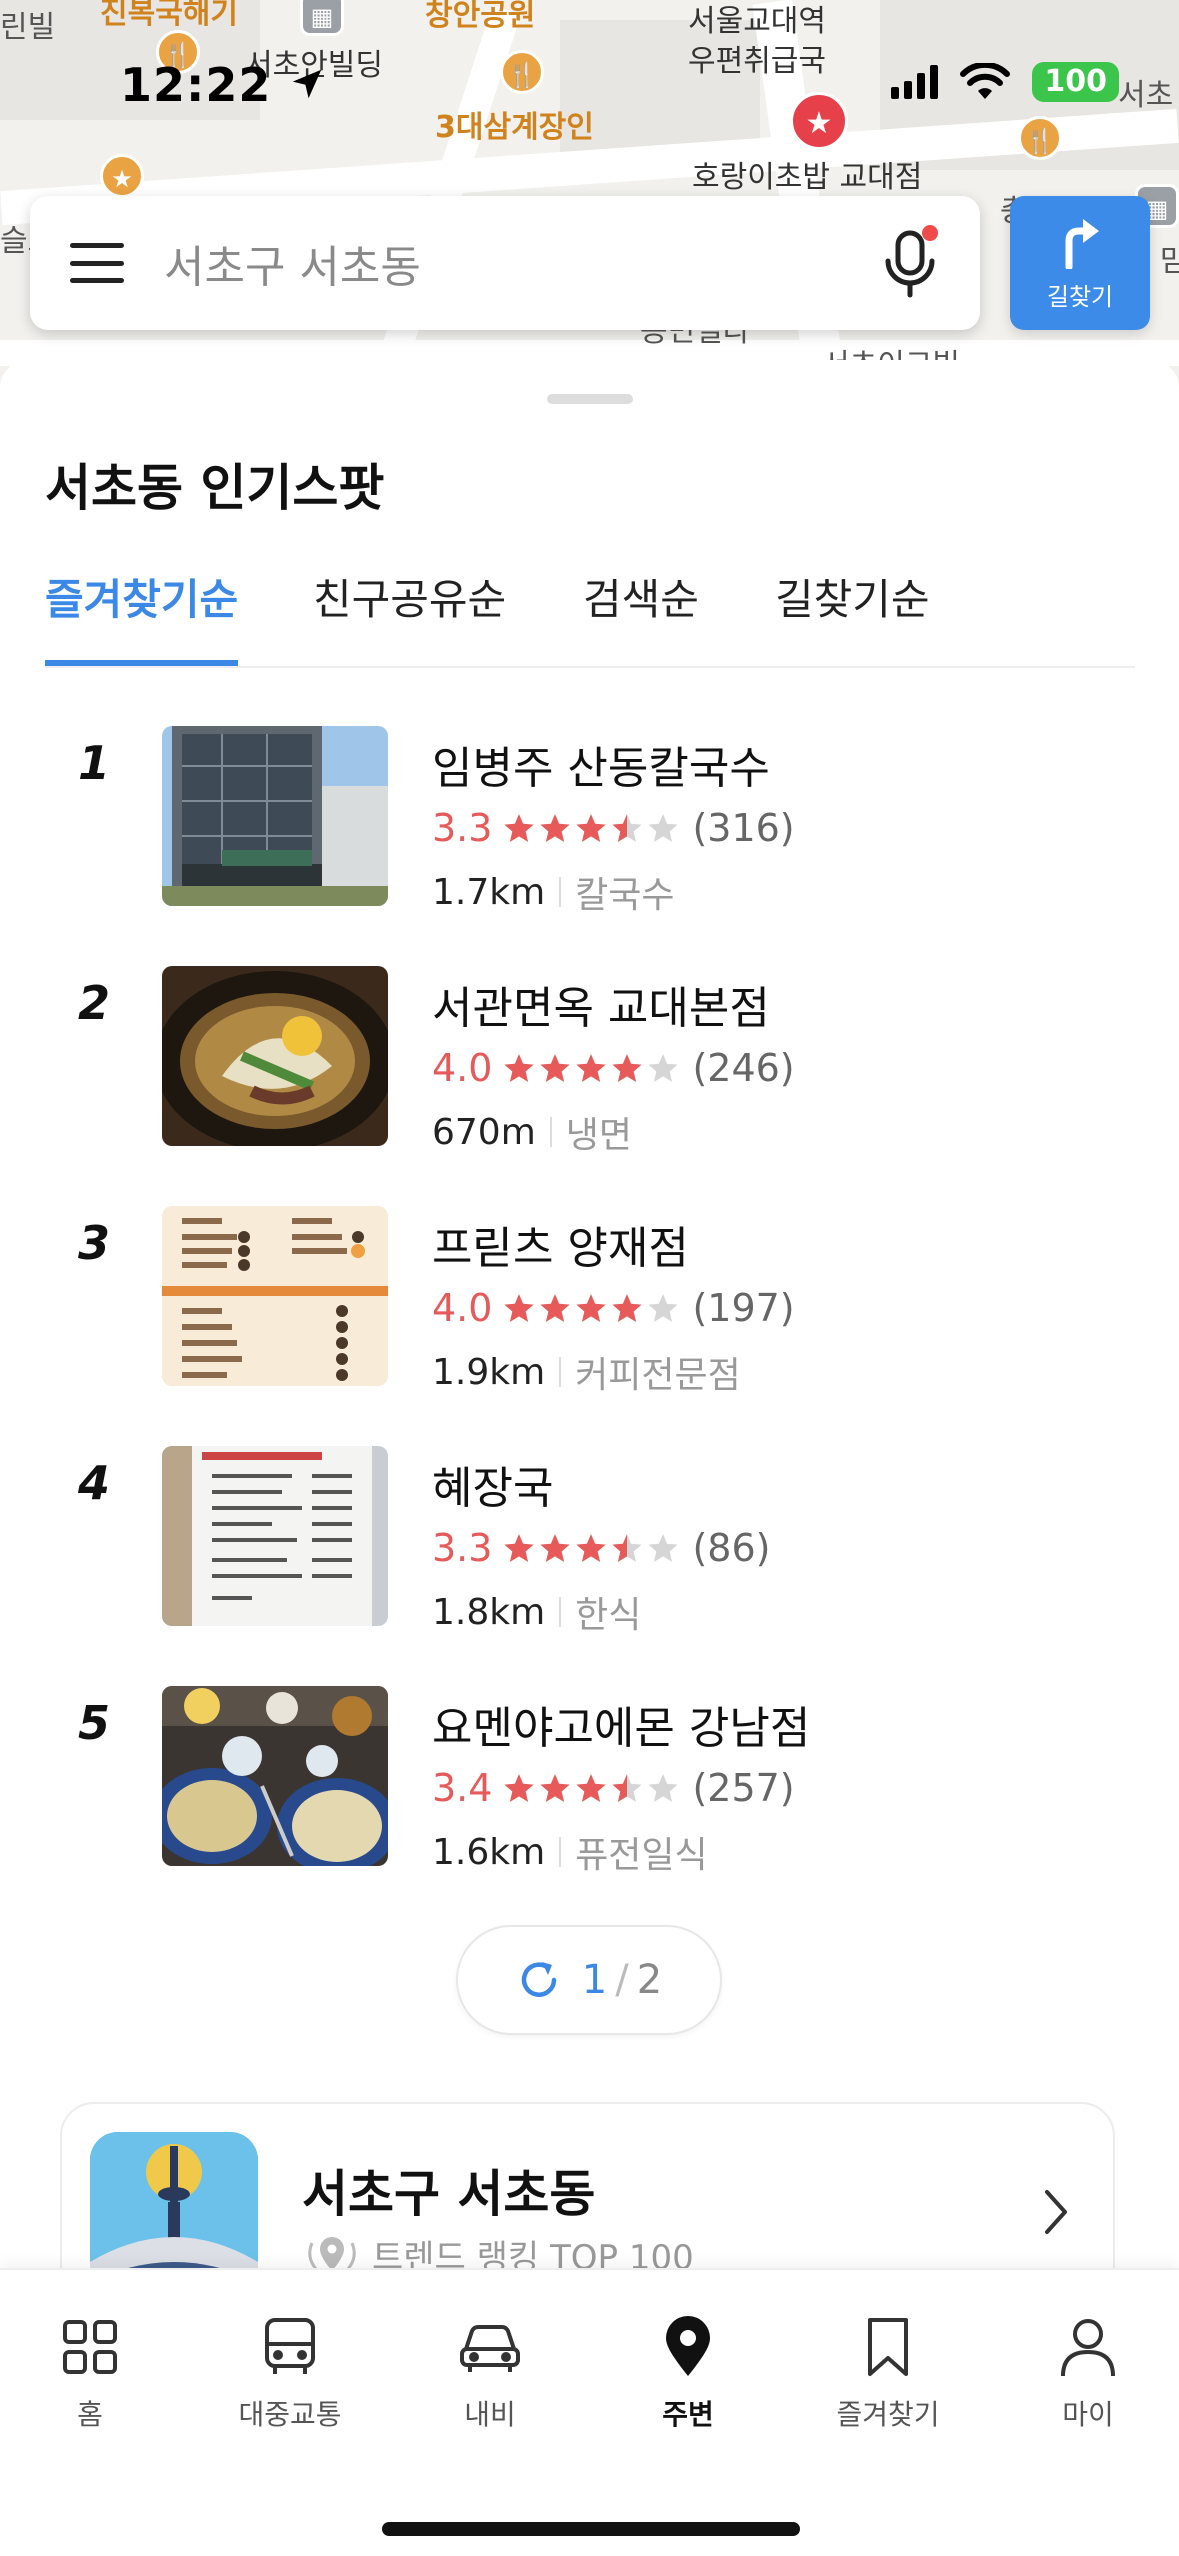 The width and height of the screenshot is (1179, 2556). I want to click on list-item: 3 프릳츠 양재점 4.0 (197) 1.9km 커피전문점, so click(589, 1306).